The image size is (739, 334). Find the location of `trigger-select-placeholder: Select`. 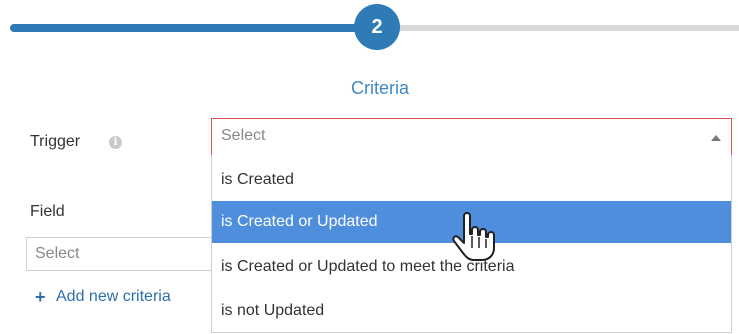

trigger-select-placeholder: Select is located at coordinates (243, 135).